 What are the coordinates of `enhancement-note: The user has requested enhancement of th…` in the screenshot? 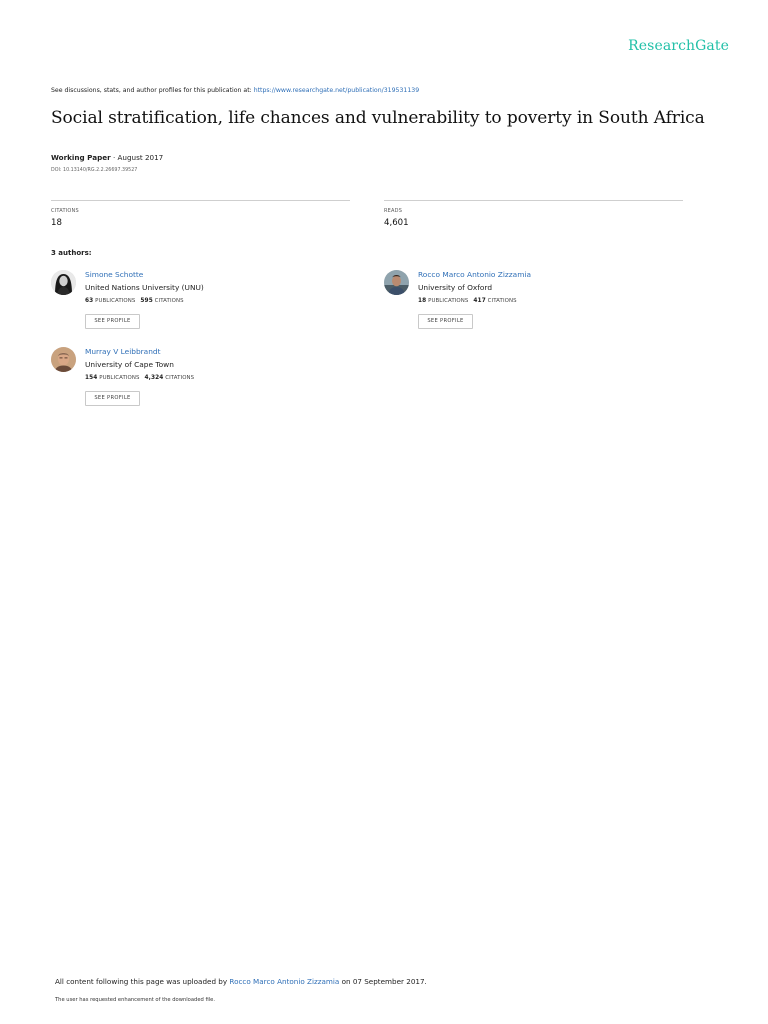 It's located at (135, 1000).